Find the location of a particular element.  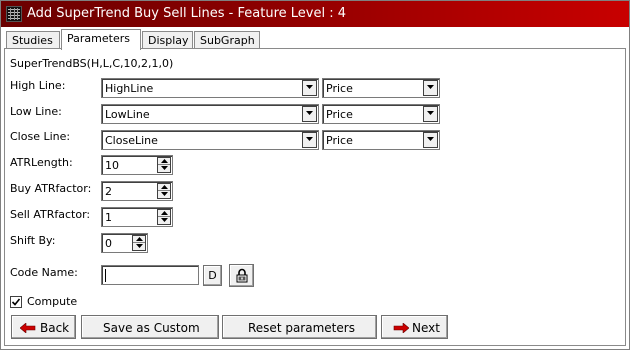

tab-studies: Studies is located at coordinates (33, 40).